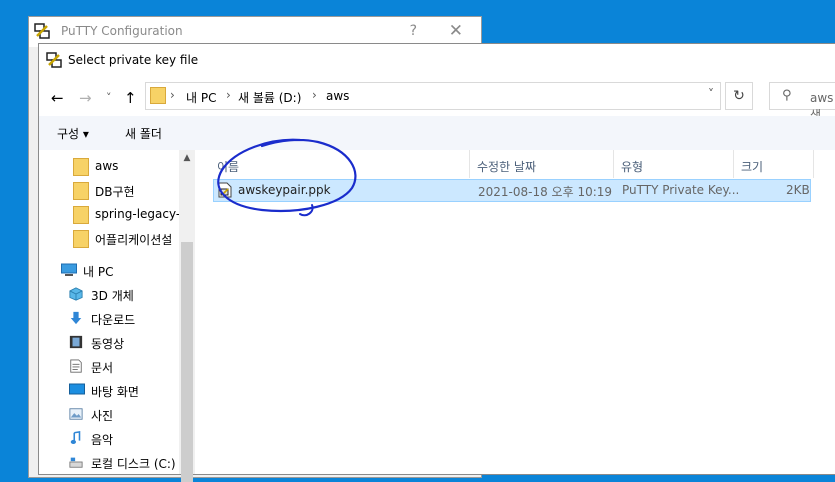 The height and width of the screenshot is (482, 835). I want to click on scroll-up-button: ▲, so click(187, 158).